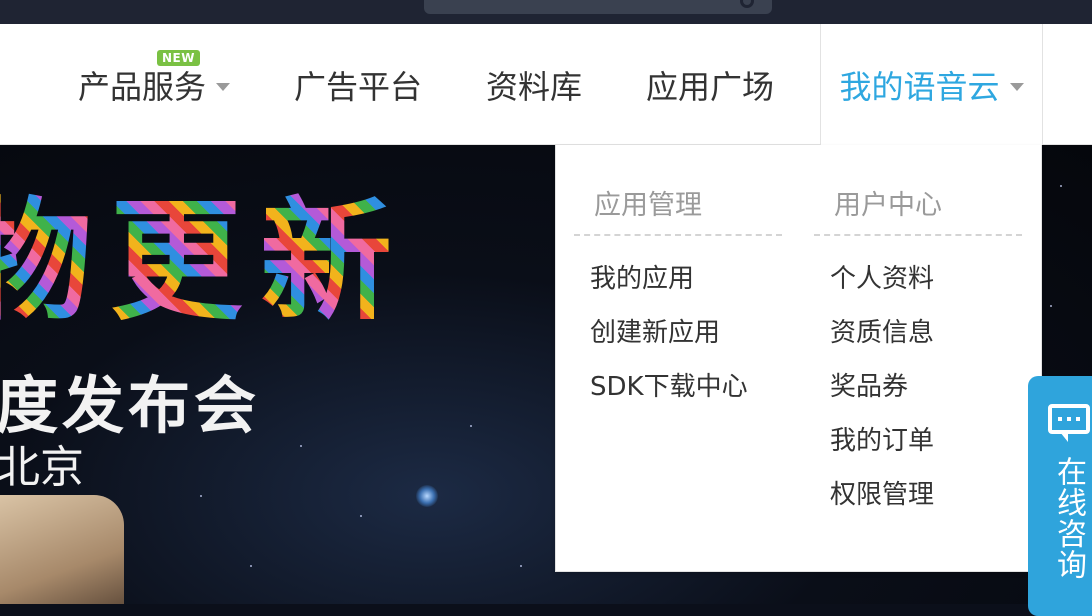 This screenshot has height=616, width=1092. I want to click on menu-item-create-app: 创建新应用, so click(669, 338).